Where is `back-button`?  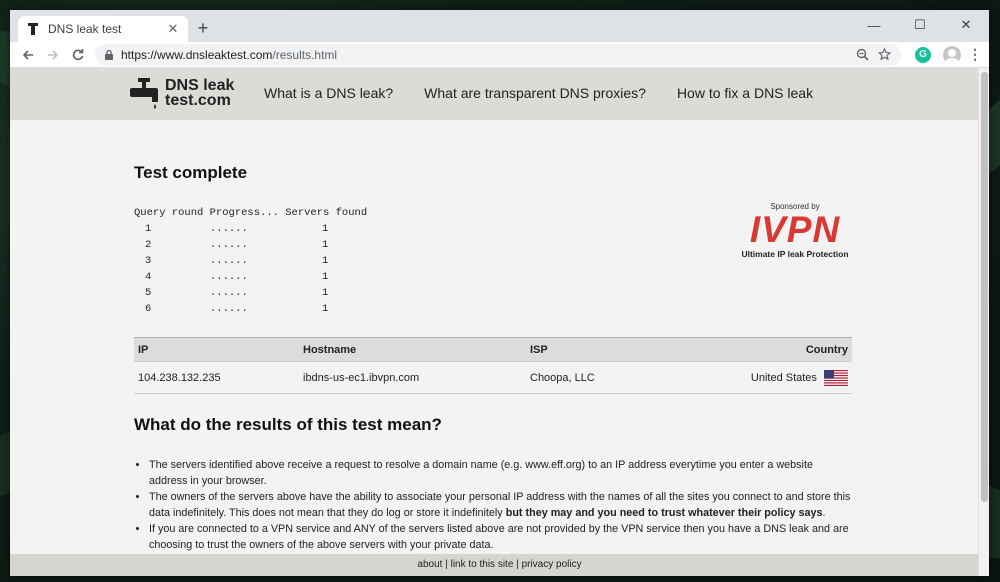 back-button is located at coordinates (28, 55).